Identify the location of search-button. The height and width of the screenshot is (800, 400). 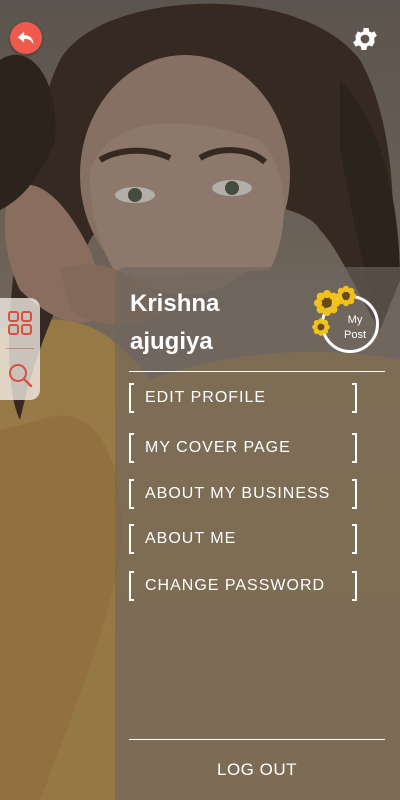
(20, 375).